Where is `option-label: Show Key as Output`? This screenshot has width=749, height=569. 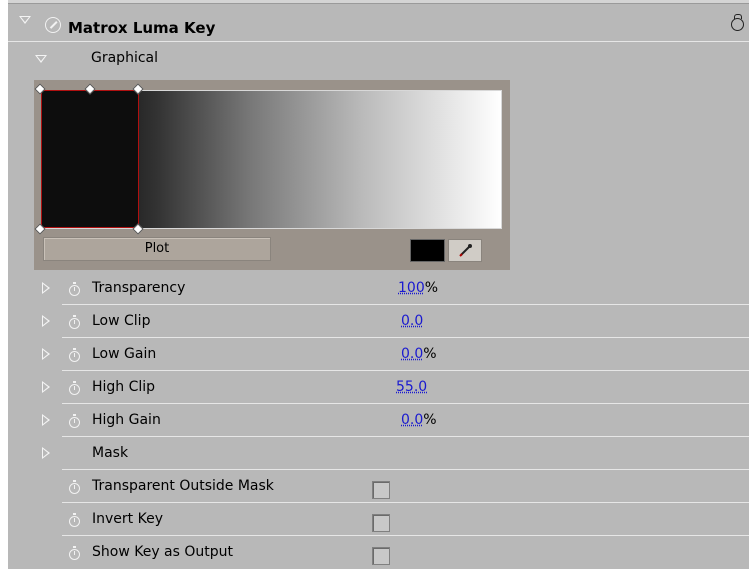 option-label: Show Key as Output is located at coordinates (163, 552).